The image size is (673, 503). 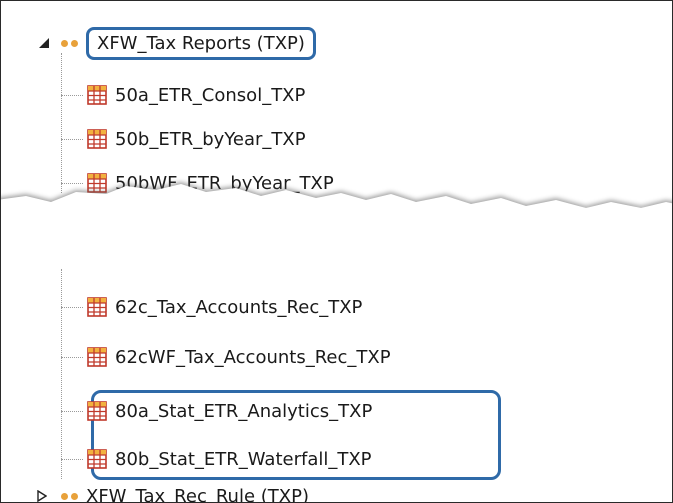 What do you see at coordinates (336, 219) in the screenshot?
I see `torn-page-divider` at bounding box center [336, 219].